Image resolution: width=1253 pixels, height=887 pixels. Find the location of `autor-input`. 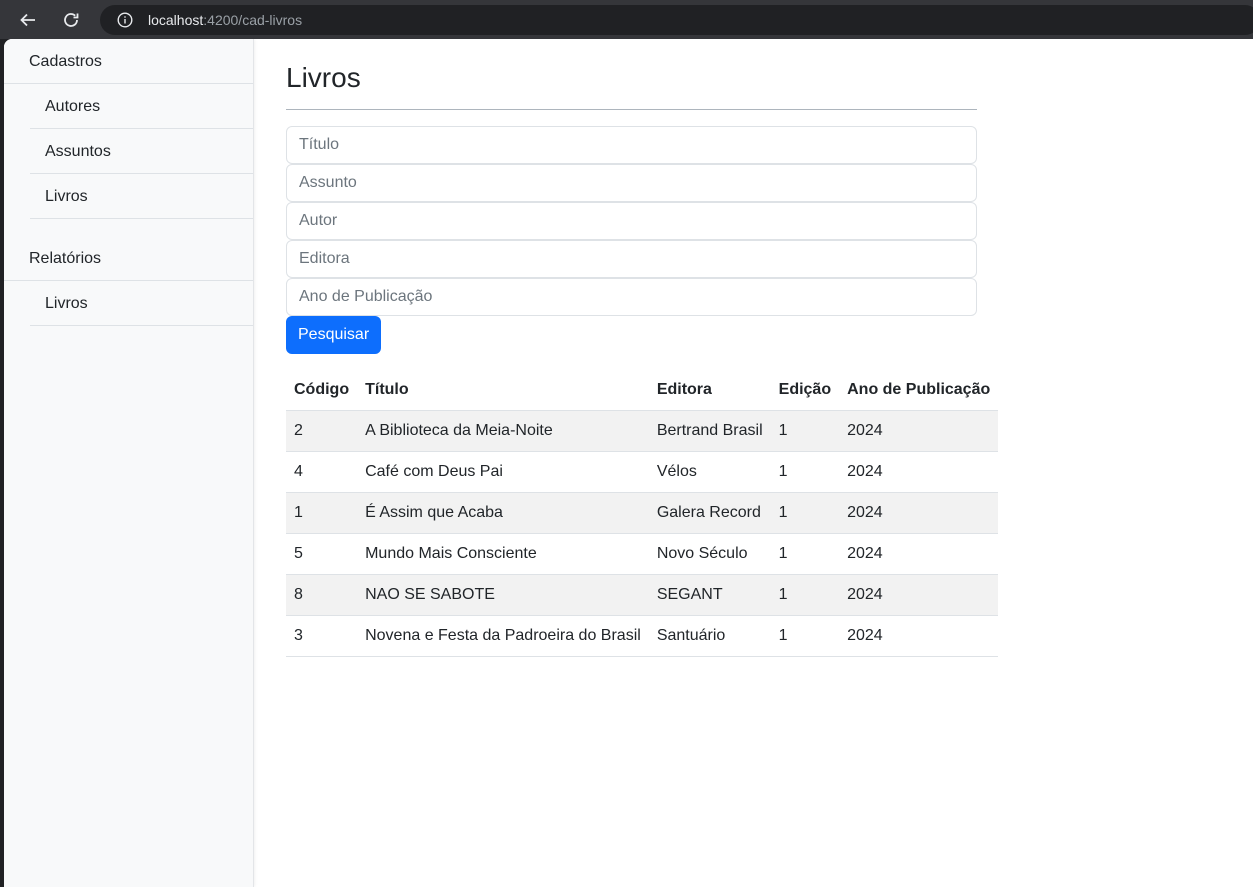

autor-input is located at coordinates (631, 221).